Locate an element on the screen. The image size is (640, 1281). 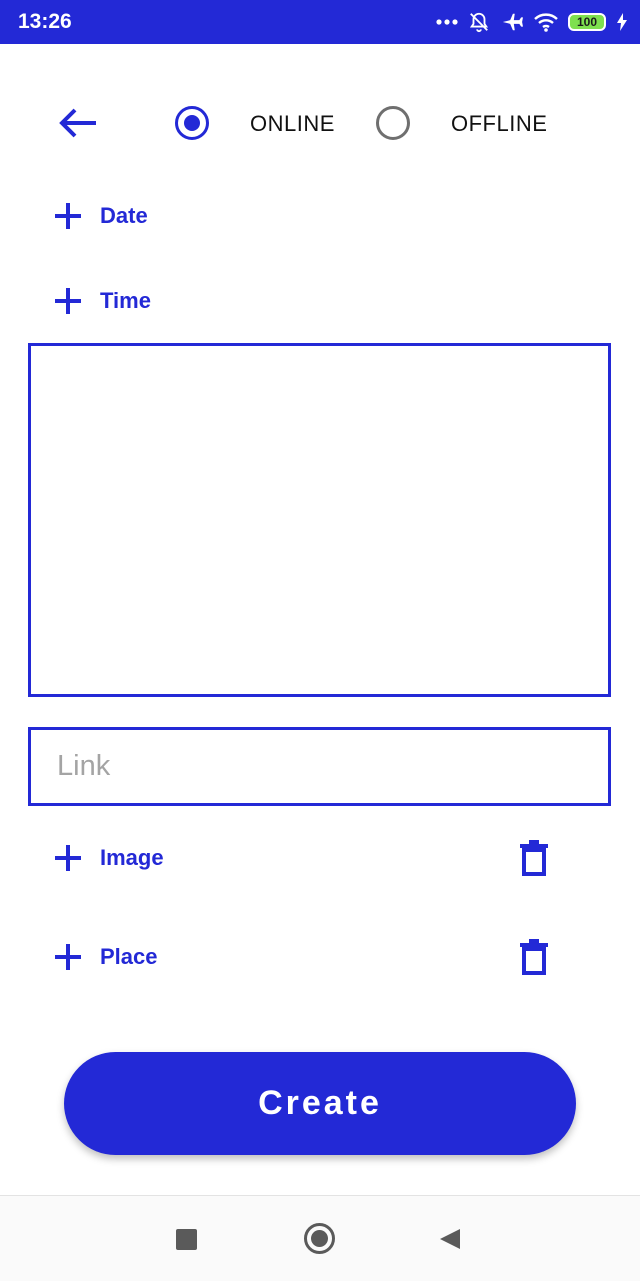
charging-icon is located at coordinates (622, 22).